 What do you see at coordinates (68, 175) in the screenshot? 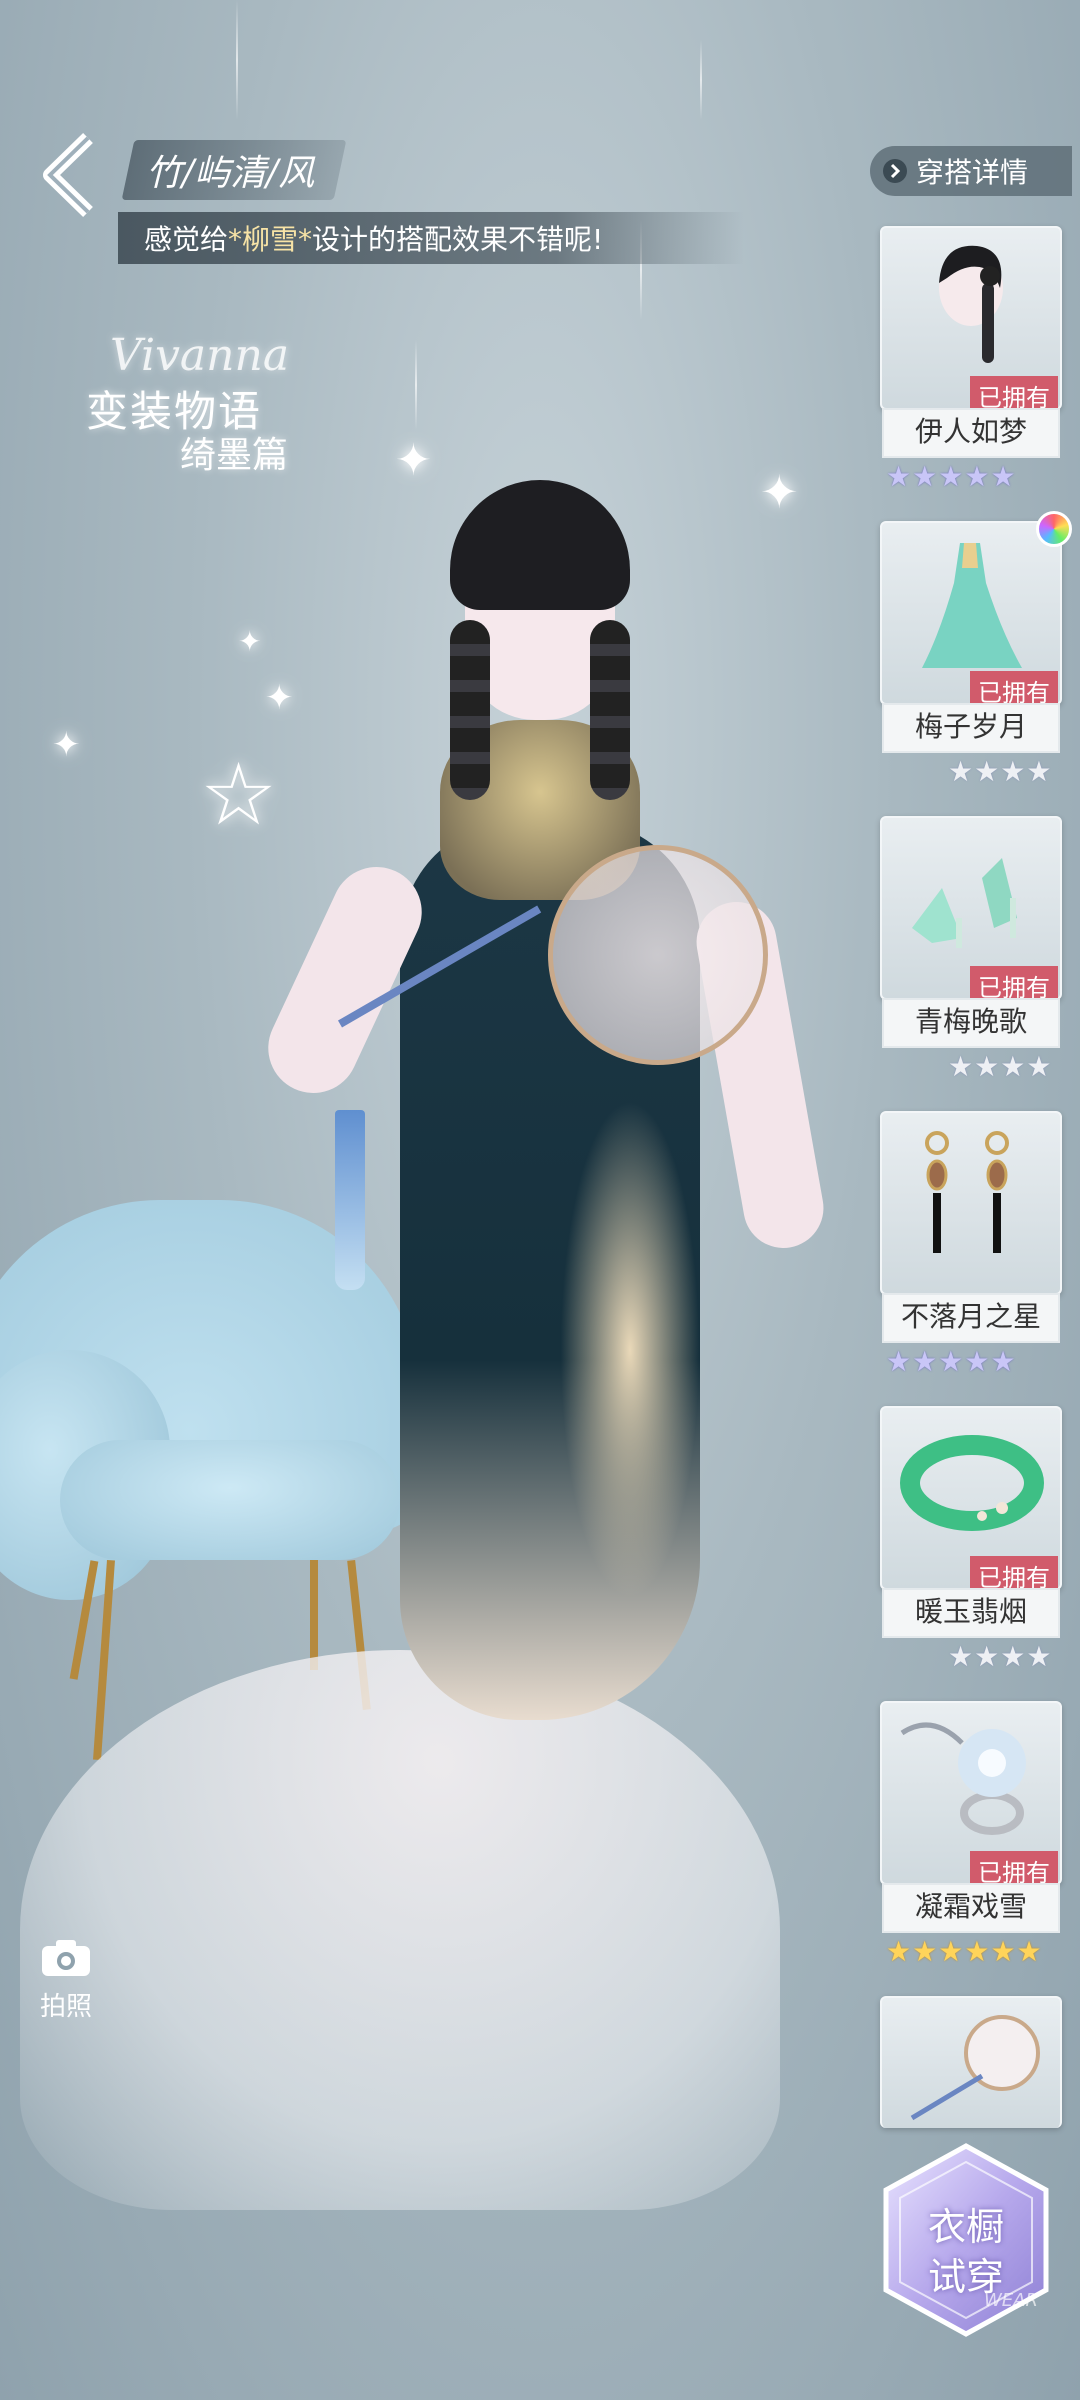
I see `back-chevron-icon` at bounding box center [68, 175].